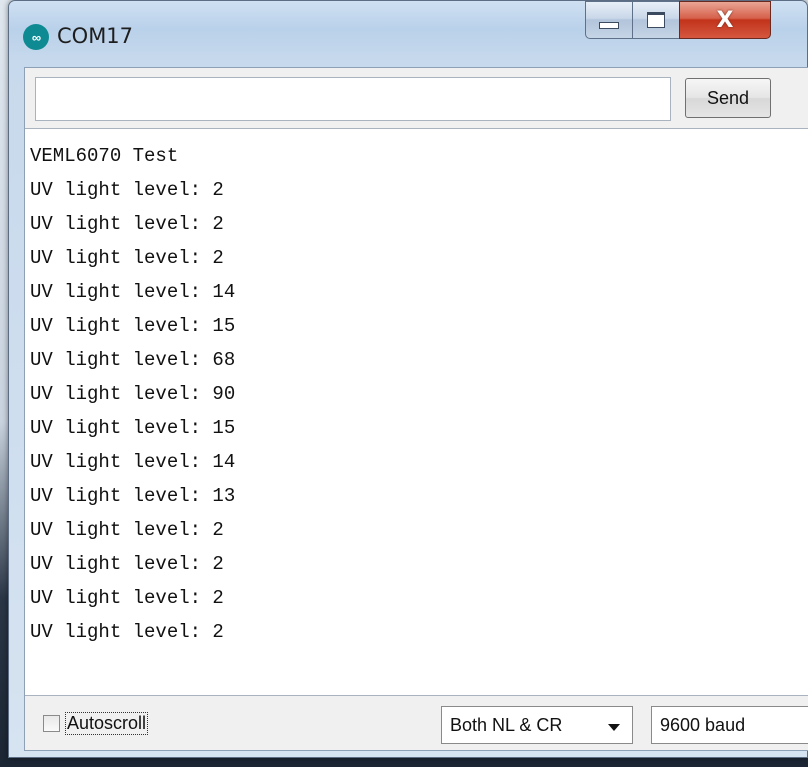  I want to click on send-input, so click(353, 99).